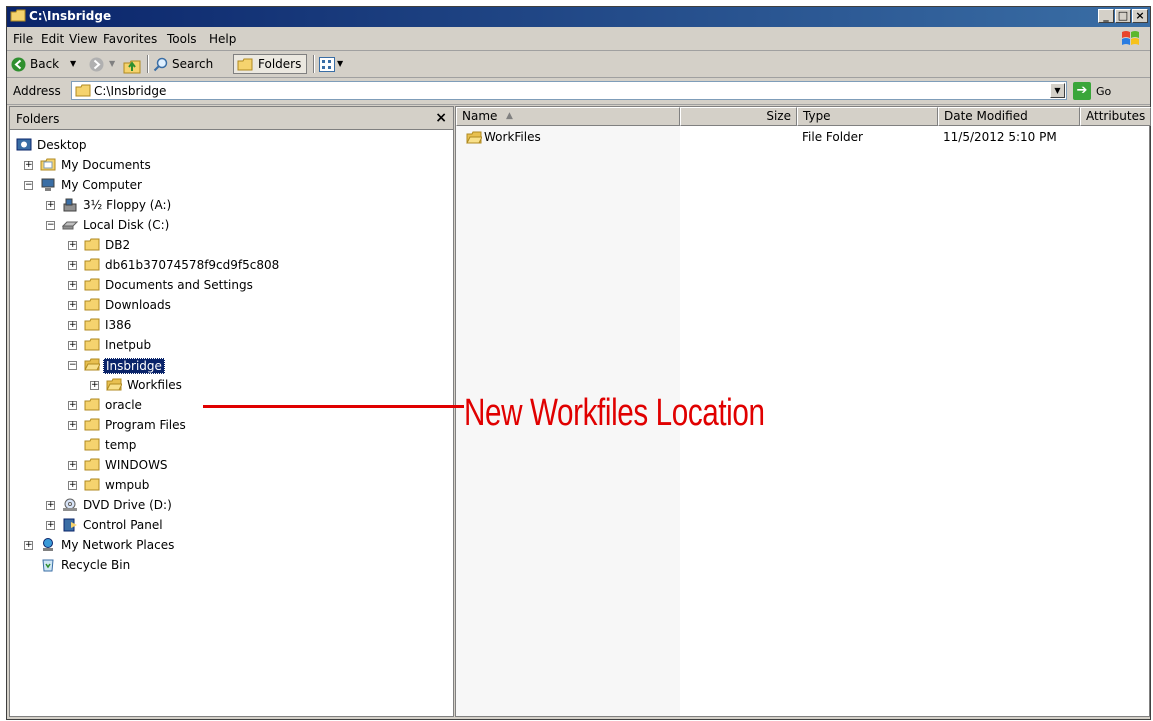  Describe the element at coordinates (333, 406) in the screenshot. I see `annotation-line` at that location.